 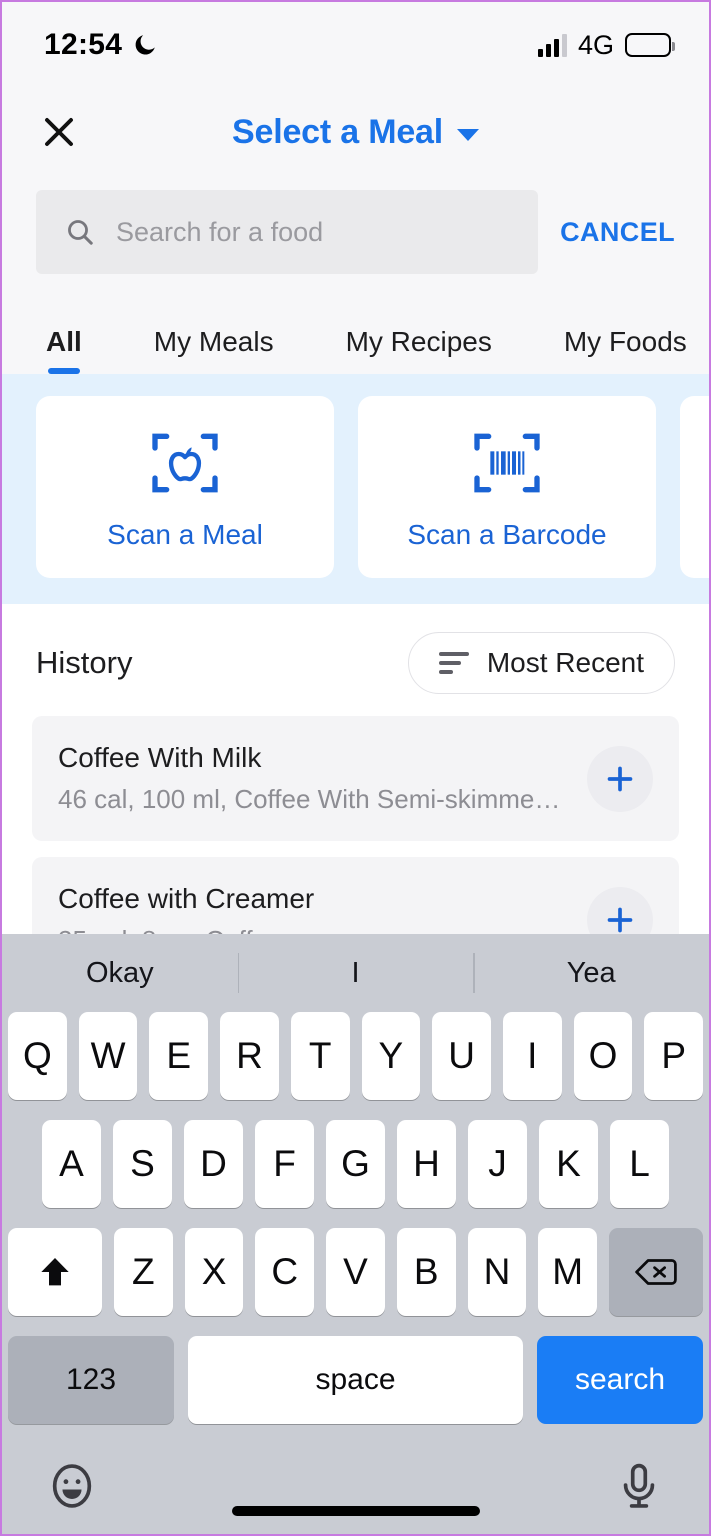 What do you see at coordinates (120, 973) in the screenshot?
I see `prediction-1: Okay` at bounding box center [120, 973].